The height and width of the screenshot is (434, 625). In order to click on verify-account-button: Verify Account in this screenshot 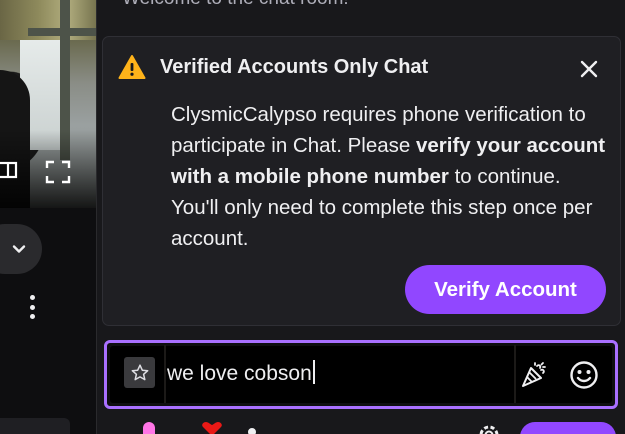, I will do `click(505, 289)`.